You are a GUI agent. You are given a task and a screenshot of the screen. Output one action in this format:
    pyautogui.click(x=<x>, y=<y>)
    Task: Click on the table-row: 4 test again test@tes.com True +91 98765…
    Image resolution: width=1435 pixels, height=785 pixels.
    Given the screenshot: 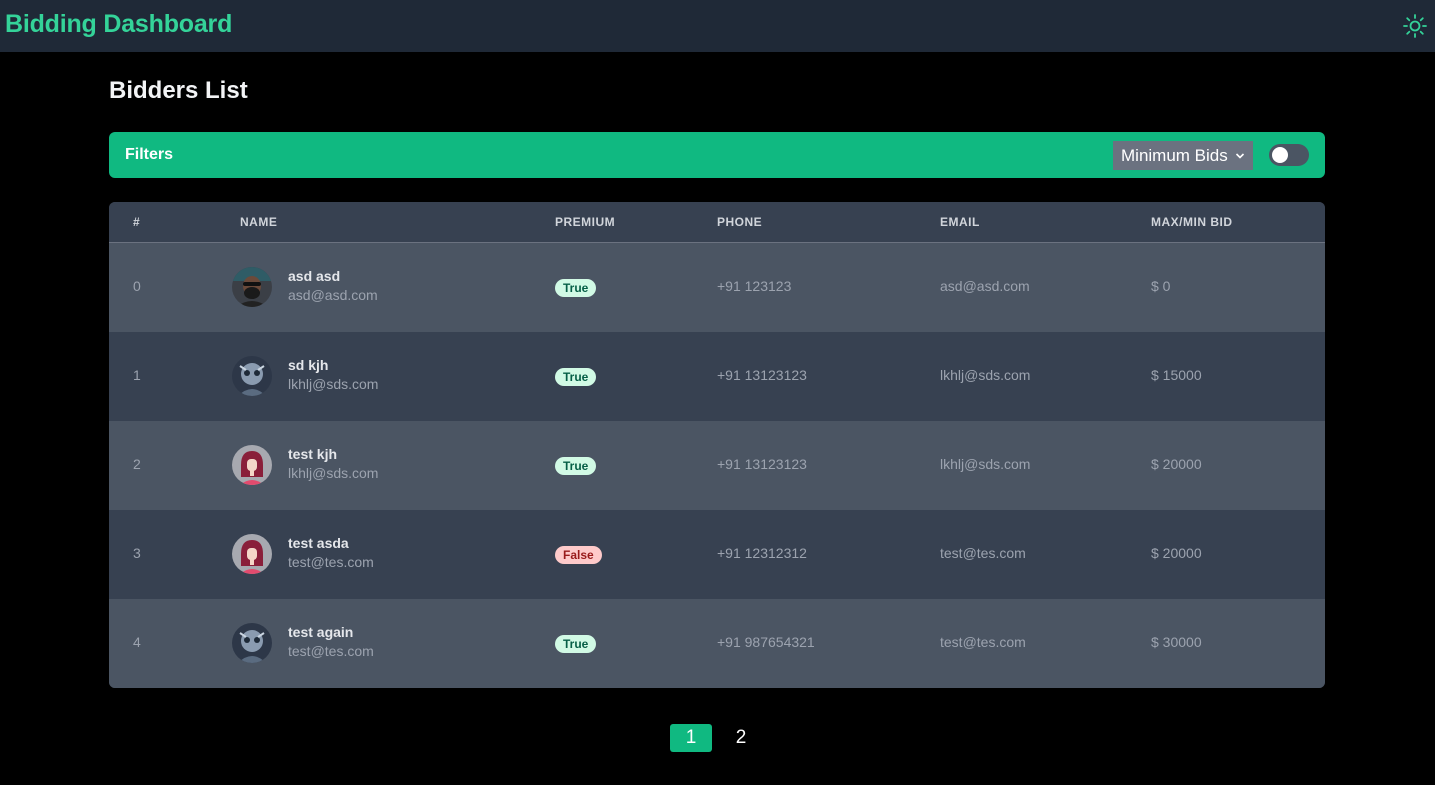 What is the action you would take?
    pyautogui.click(x=717, y=643)
    